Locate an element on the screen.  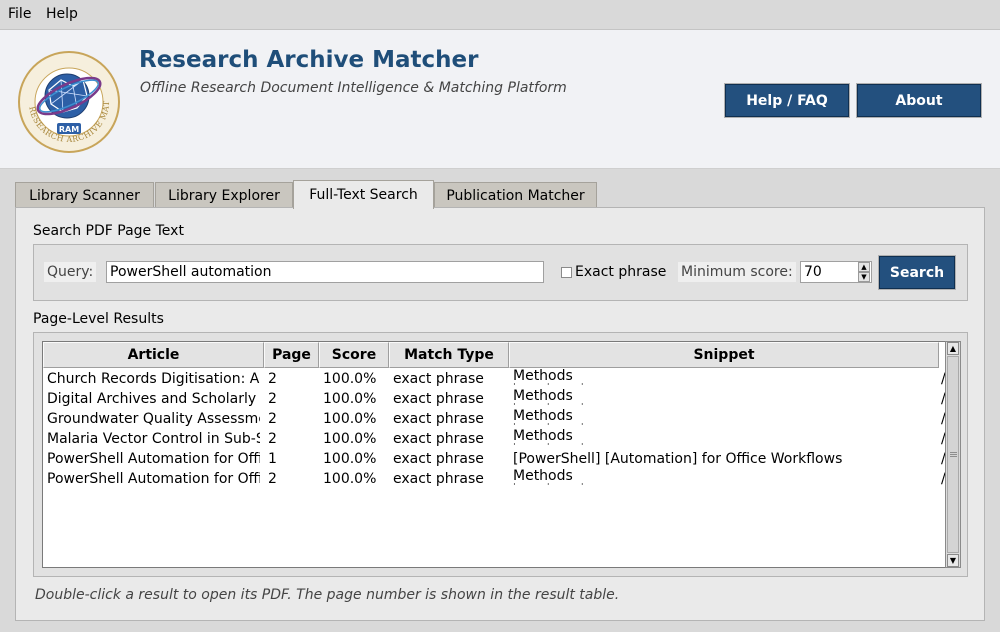
query-input: PowerShell automation is located at coordinates (325, 272).